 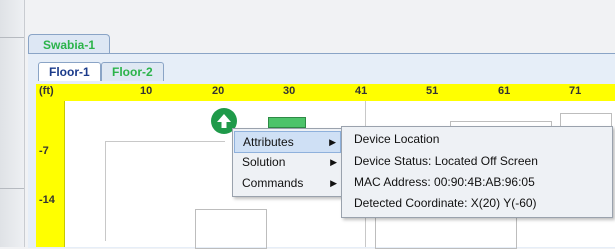 What do you see at coordinates (50, 174) in the screenshot?
I see `vertical-ruler: -7 -14` at bounding box center [50, 174].